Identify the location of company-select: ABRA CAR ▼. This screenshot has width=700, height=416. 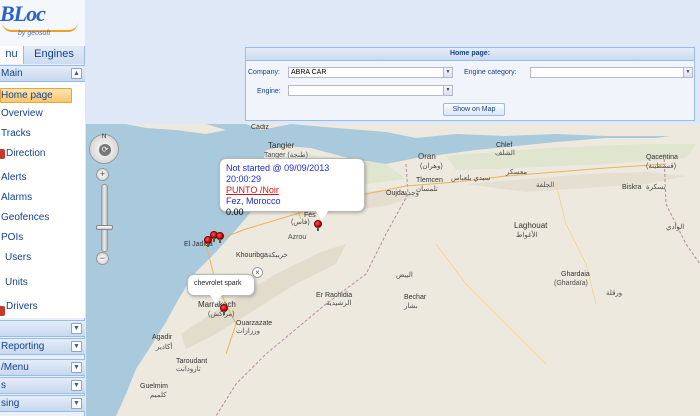
(370, 72).